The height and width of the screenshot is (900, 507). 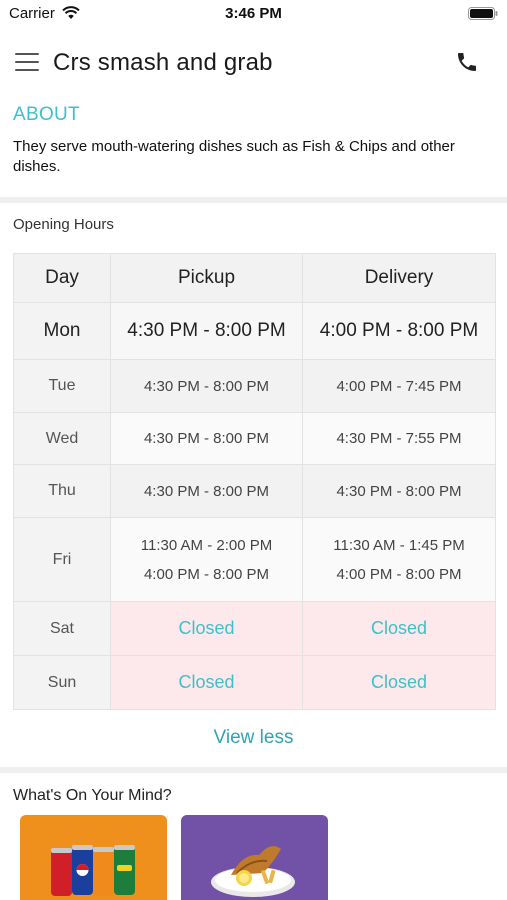 I want to click on battery-icon, so click(x=483, y=13).